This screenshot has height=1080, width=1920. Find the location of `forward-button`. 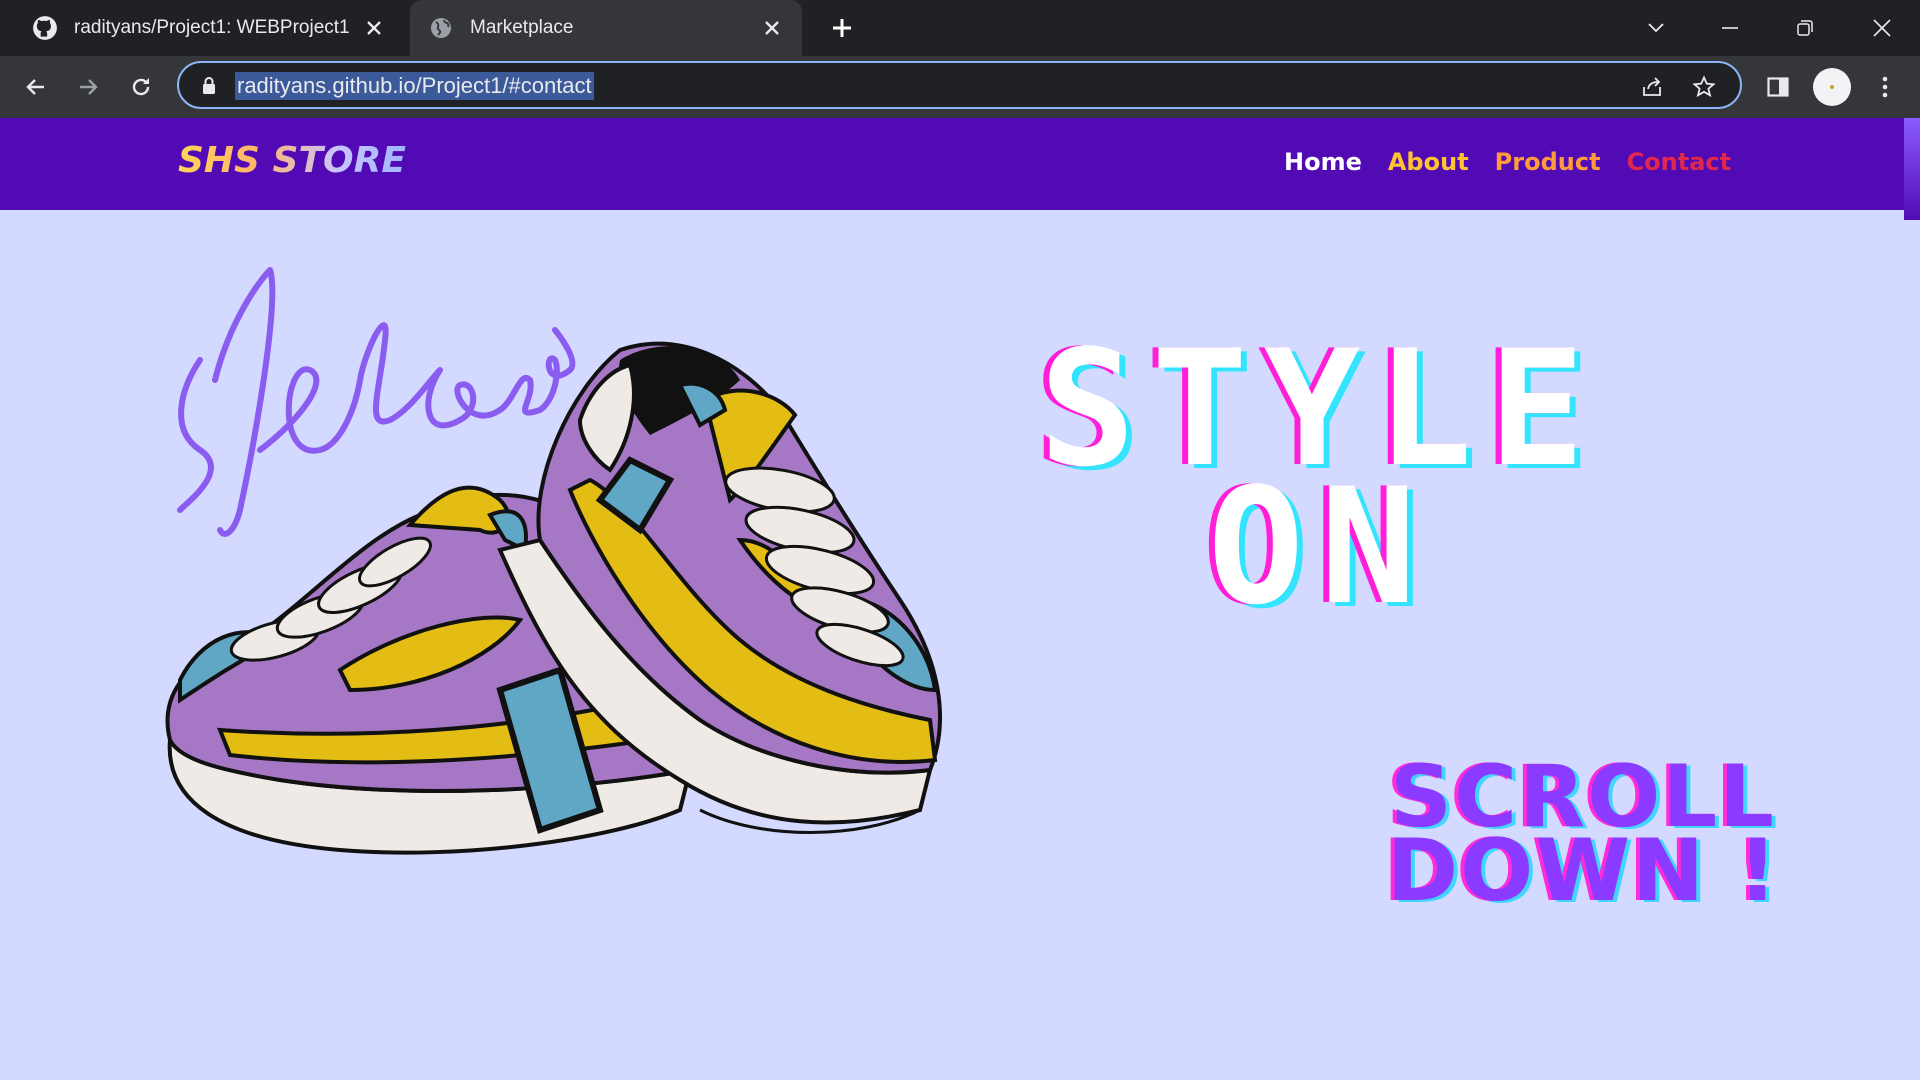

forward-button is located at coordinates (88, 87).